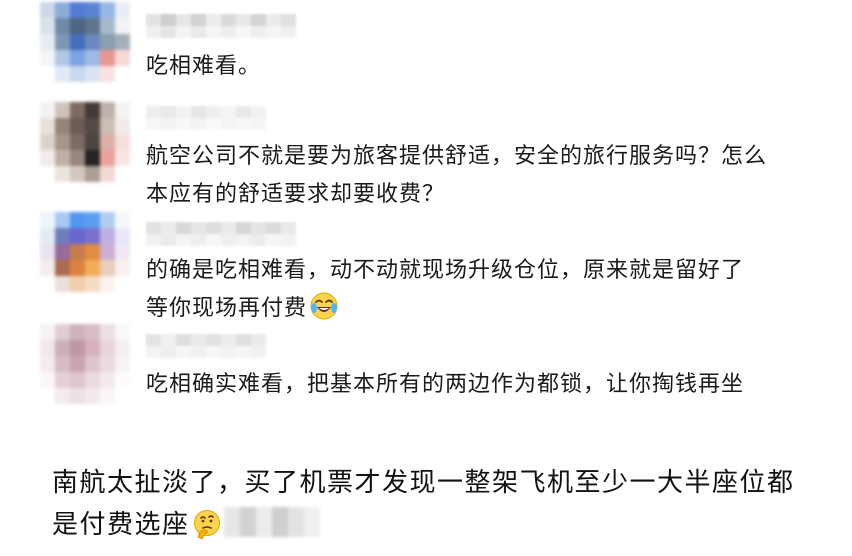 Image resolution: width=852 pixels, height=556 pixels. What do you see at coordinates (445, 384) in the screenshot?
I see `comment-text: 吃相确实难看，把基本所有的两边作为都锁，让你掏钱再坐` at bounding box center [445, 384].